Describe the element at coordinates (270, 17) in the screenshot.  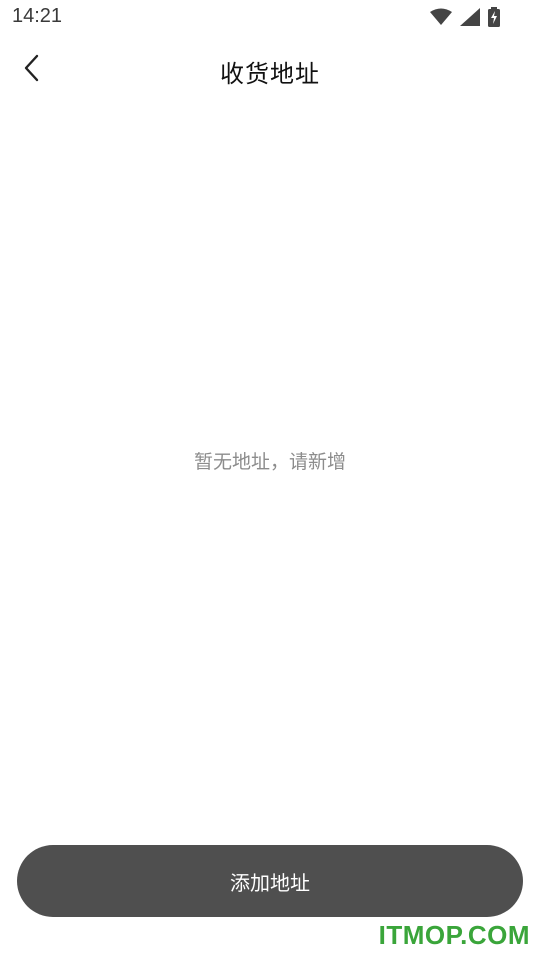
I see `status-bar: 14:21` at that location.